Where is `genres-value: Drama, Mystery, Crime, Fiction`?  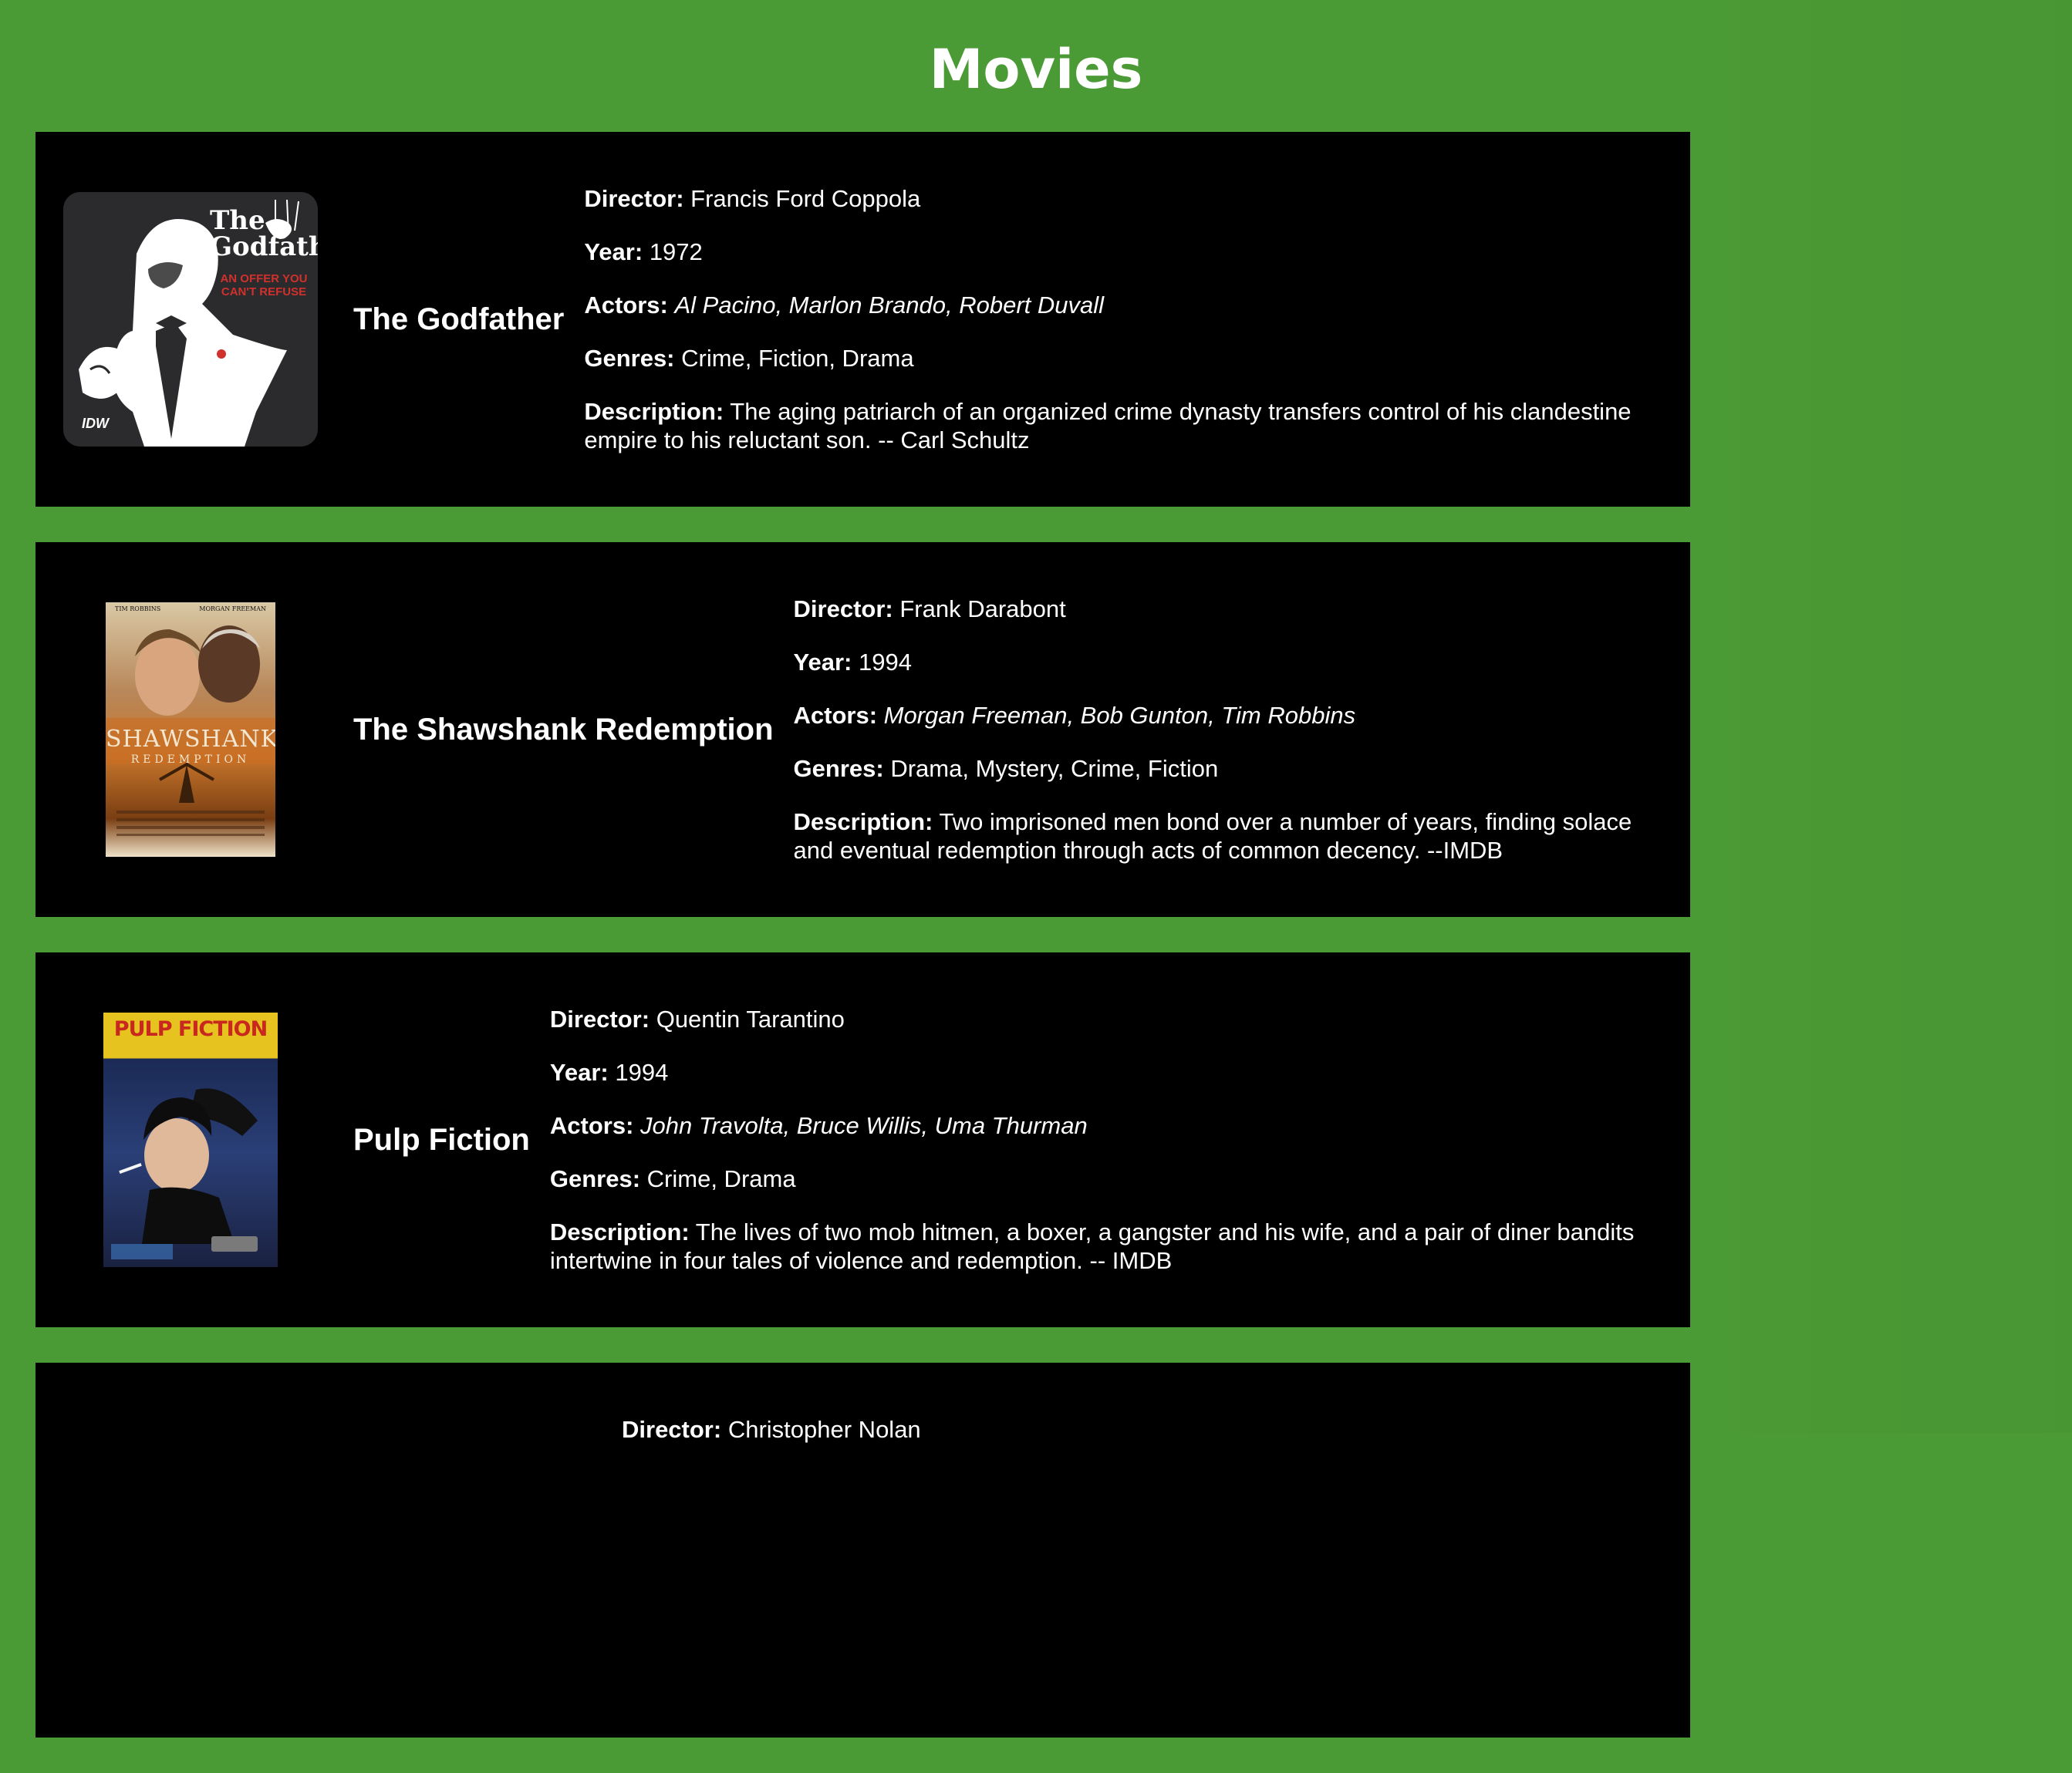 genres-value: Drama, Mystery, Crime, Fiction is located at coordinates (1054, 768).